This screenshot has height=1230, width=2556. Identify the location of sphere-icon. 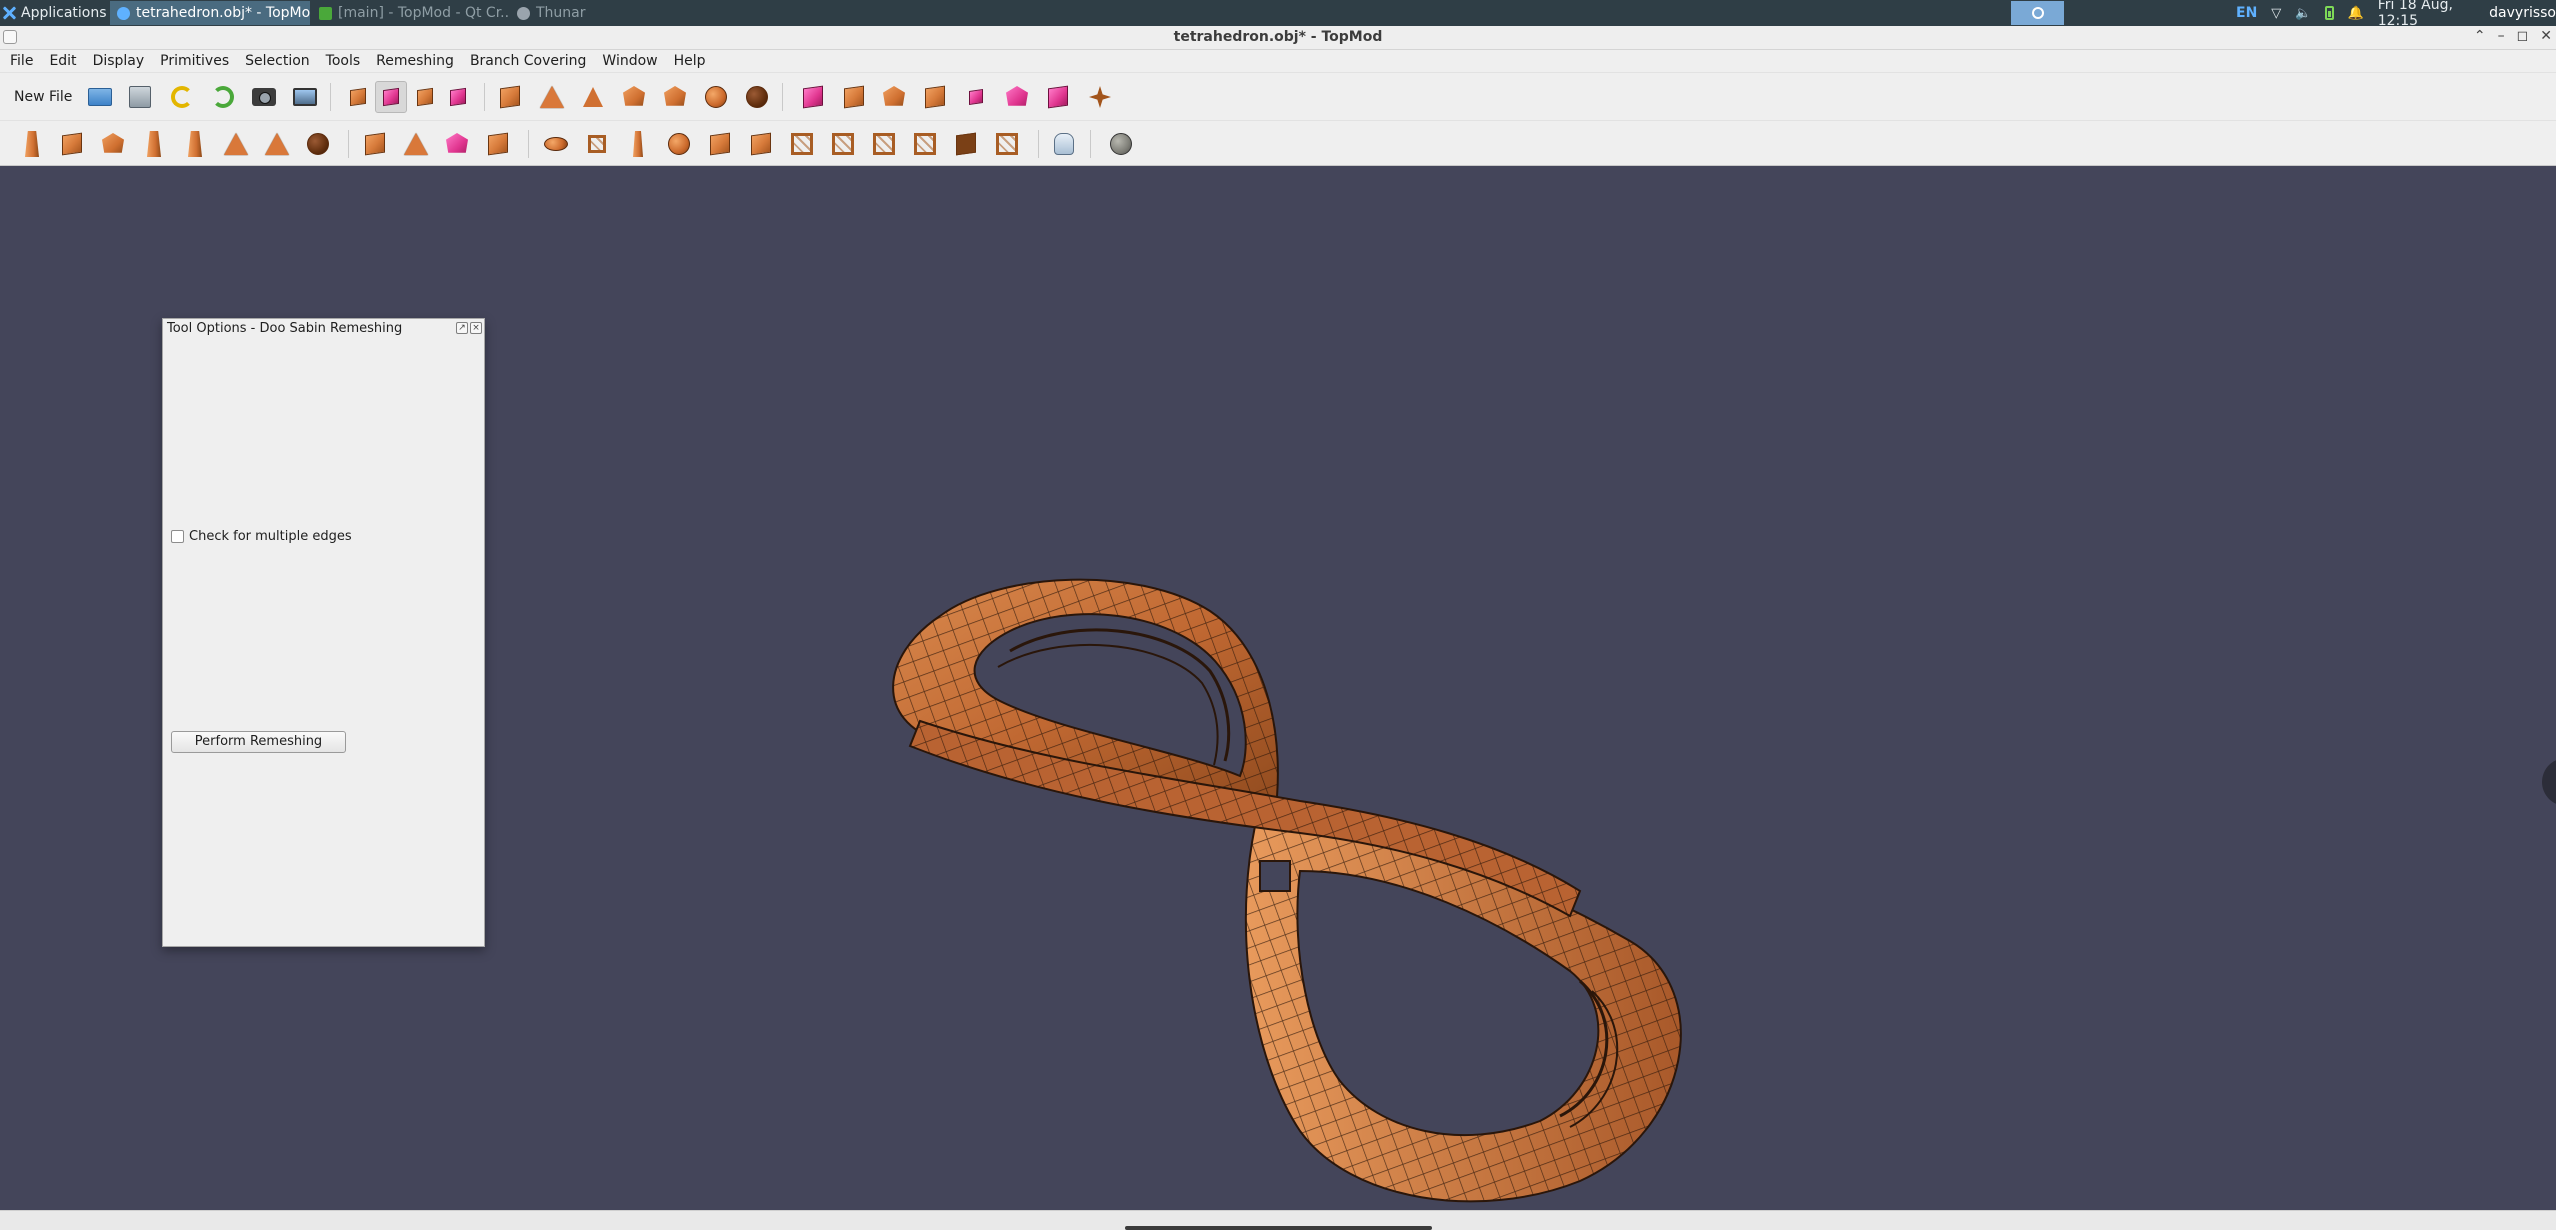
(757, 97).